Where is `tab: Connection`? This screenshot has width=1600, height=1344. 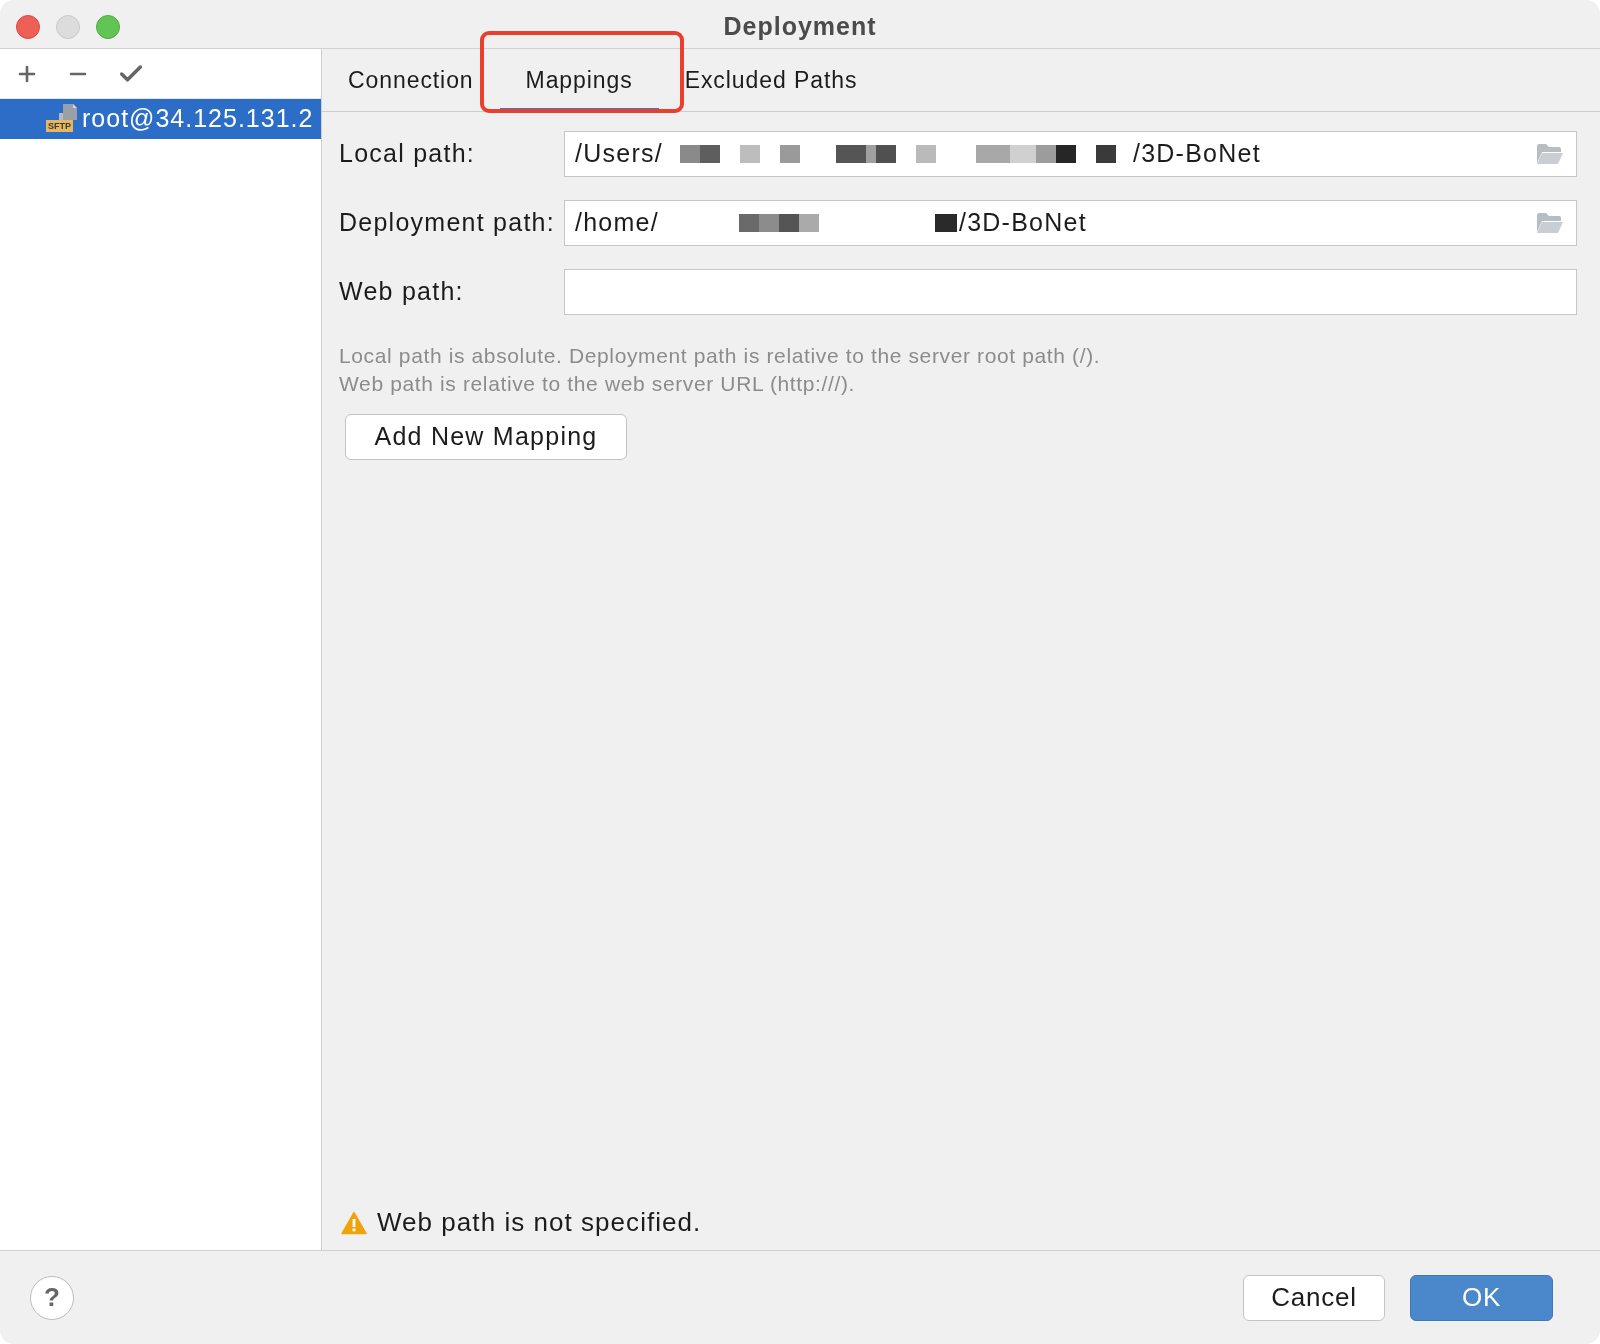
tab: Connection is located at coordinates (411, 80).